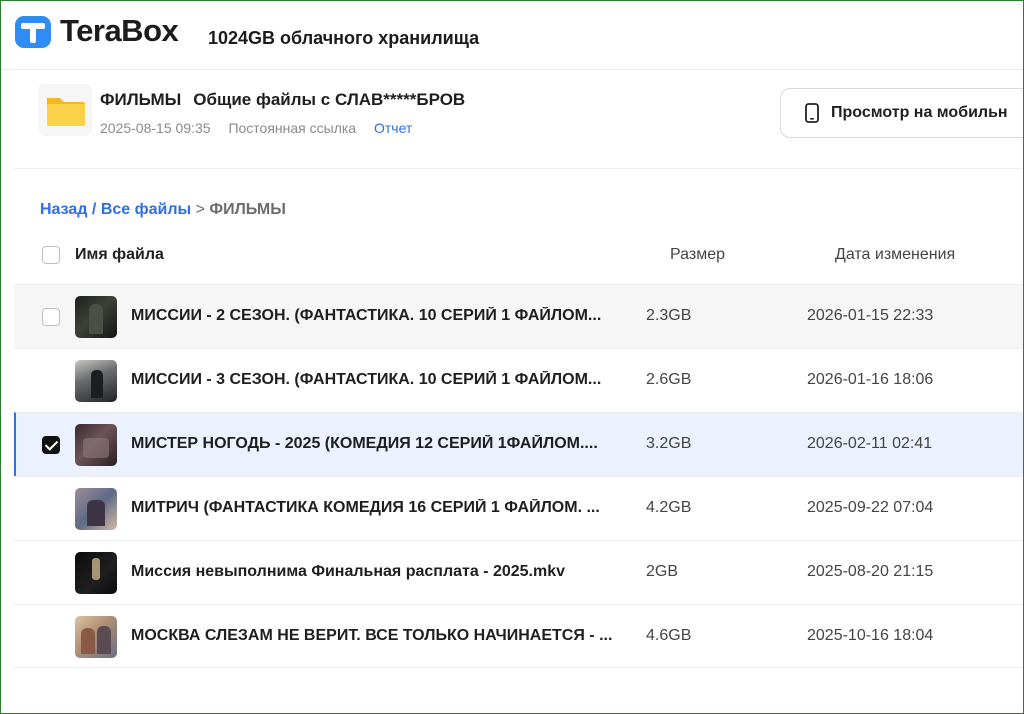 This screenshot has width=1024, height=714. I want to click on column-date-header: Дата изменения, so click(895, 255).